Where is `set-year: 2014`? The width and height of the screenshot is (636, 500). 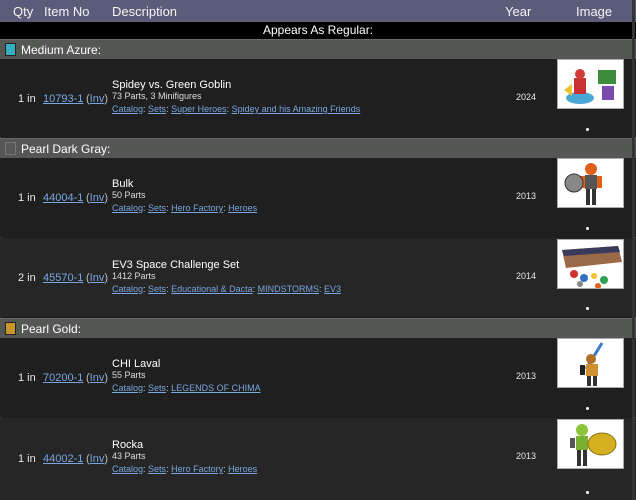 set-year: 2014 is located at coordinates (526, 276).